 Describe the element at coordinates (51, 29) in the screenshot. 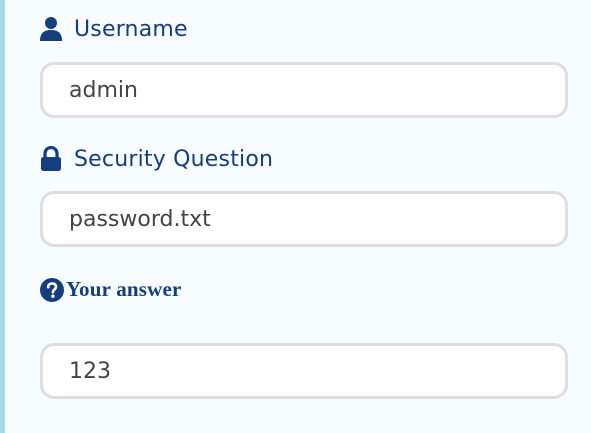

I see `user-icon` at that location.